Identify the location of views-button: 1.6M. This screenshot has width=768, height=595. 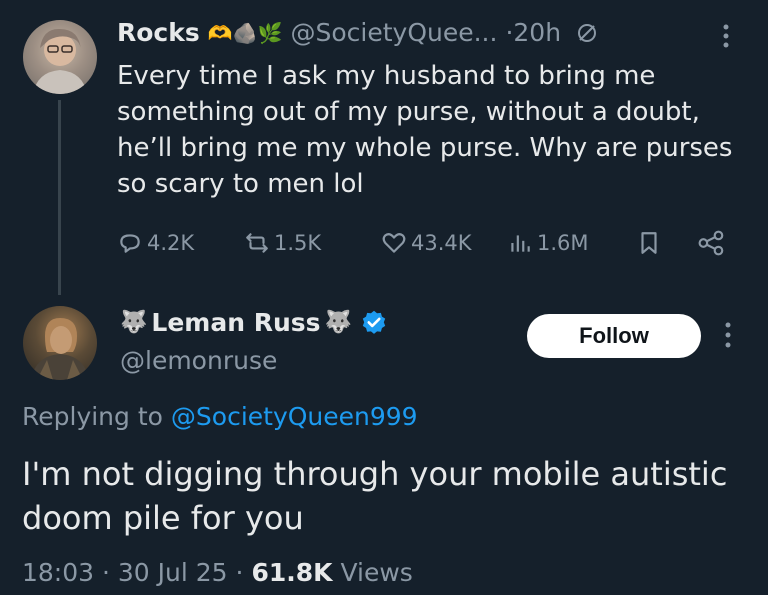
(548, 243).